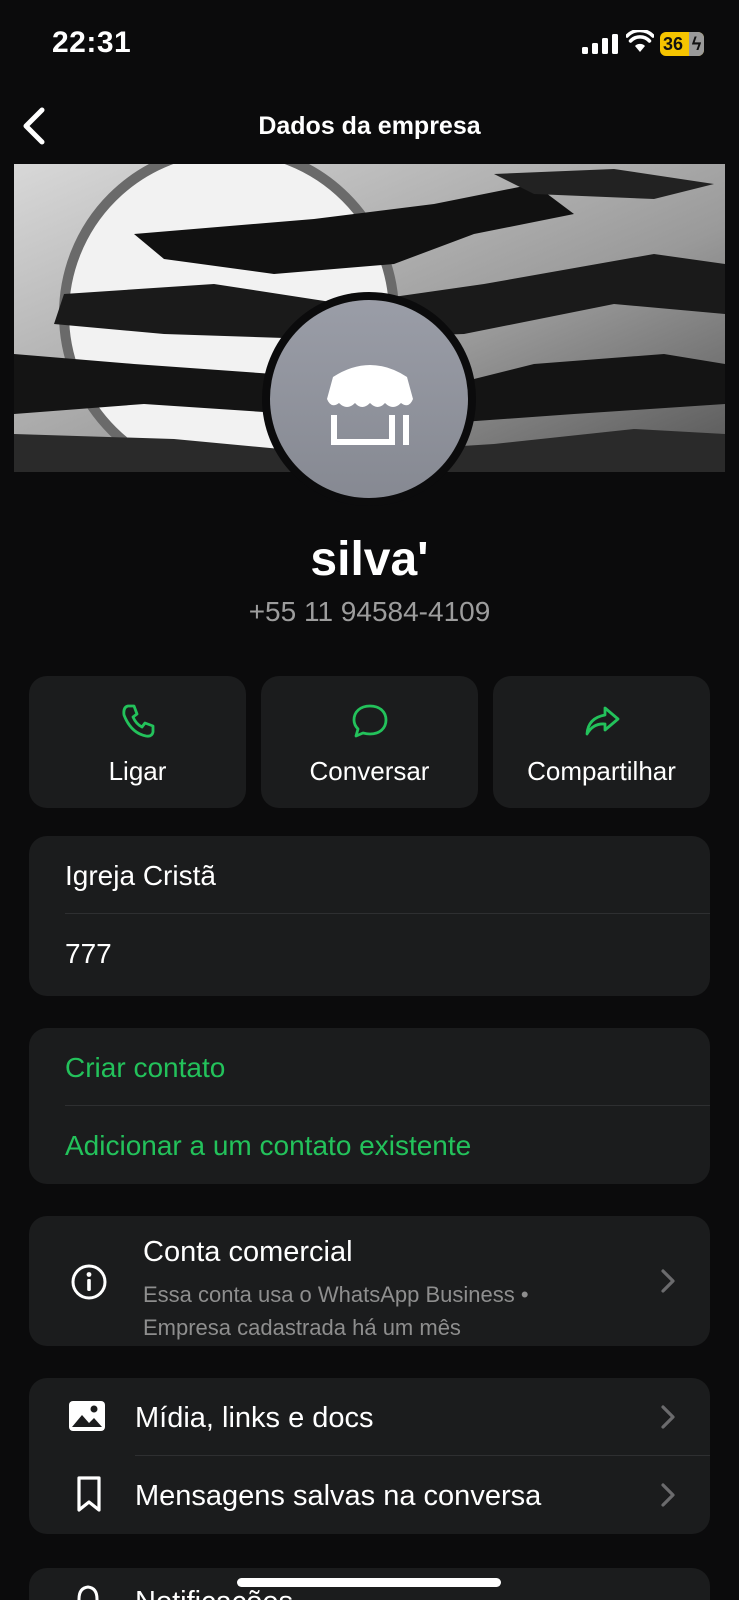 The image size is (739, 1600). I want to click on home-indicator, so click(369, 1582).